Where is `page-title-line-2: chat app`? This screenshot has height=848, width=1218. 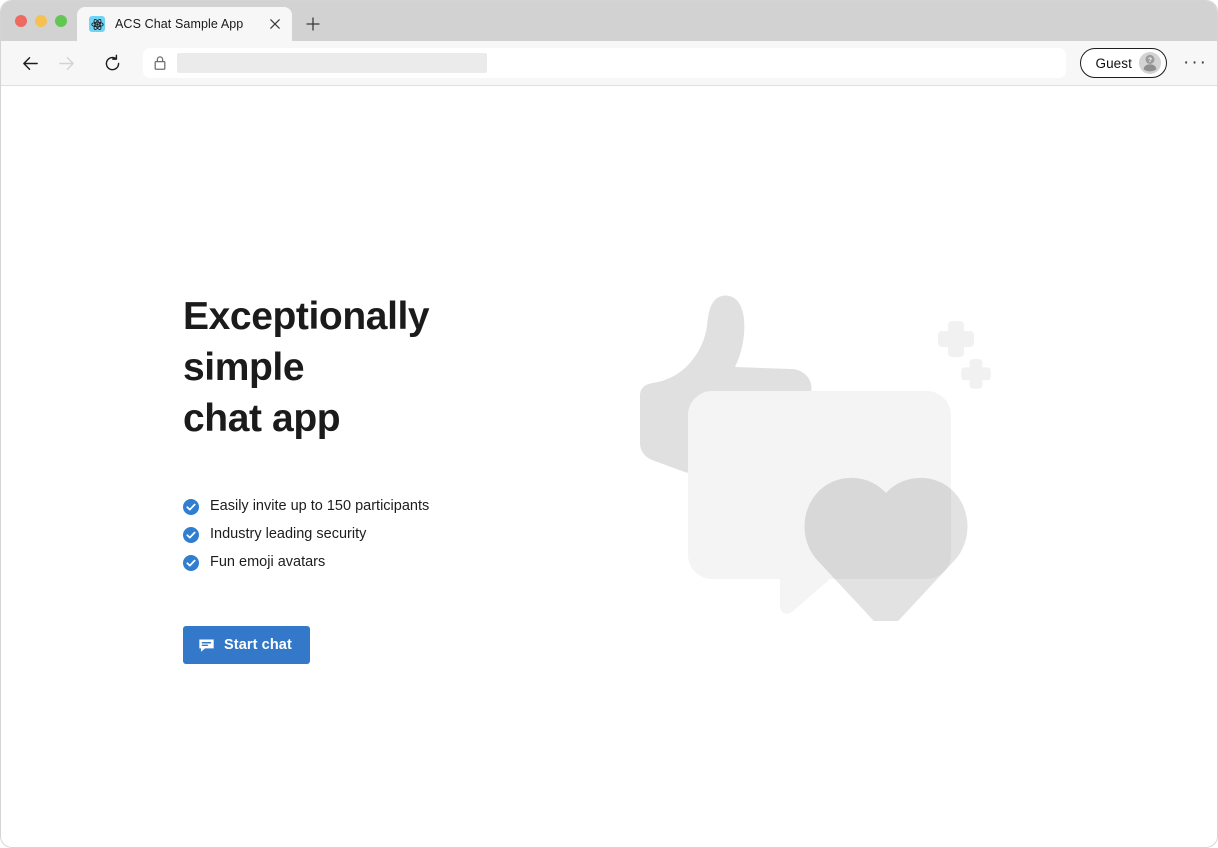
page-title-line-2: chat app is located at coordinates (262, 418).